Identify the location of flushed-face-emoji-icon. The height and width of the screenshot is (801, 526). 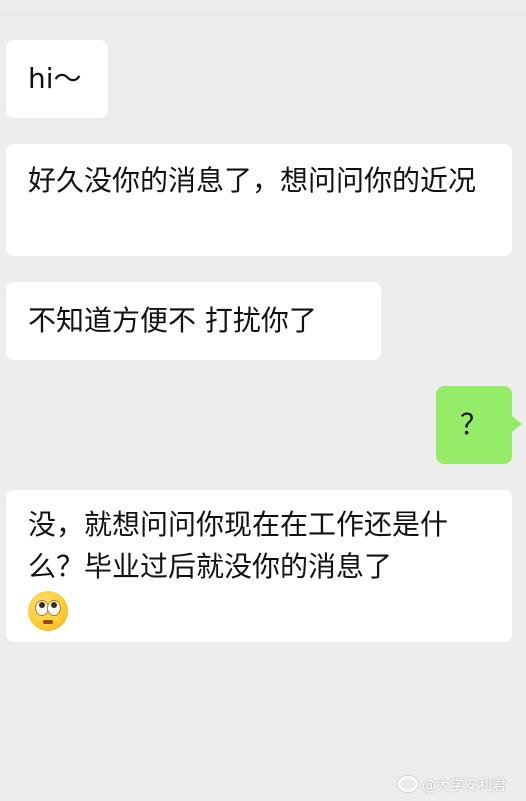
(48, 611).